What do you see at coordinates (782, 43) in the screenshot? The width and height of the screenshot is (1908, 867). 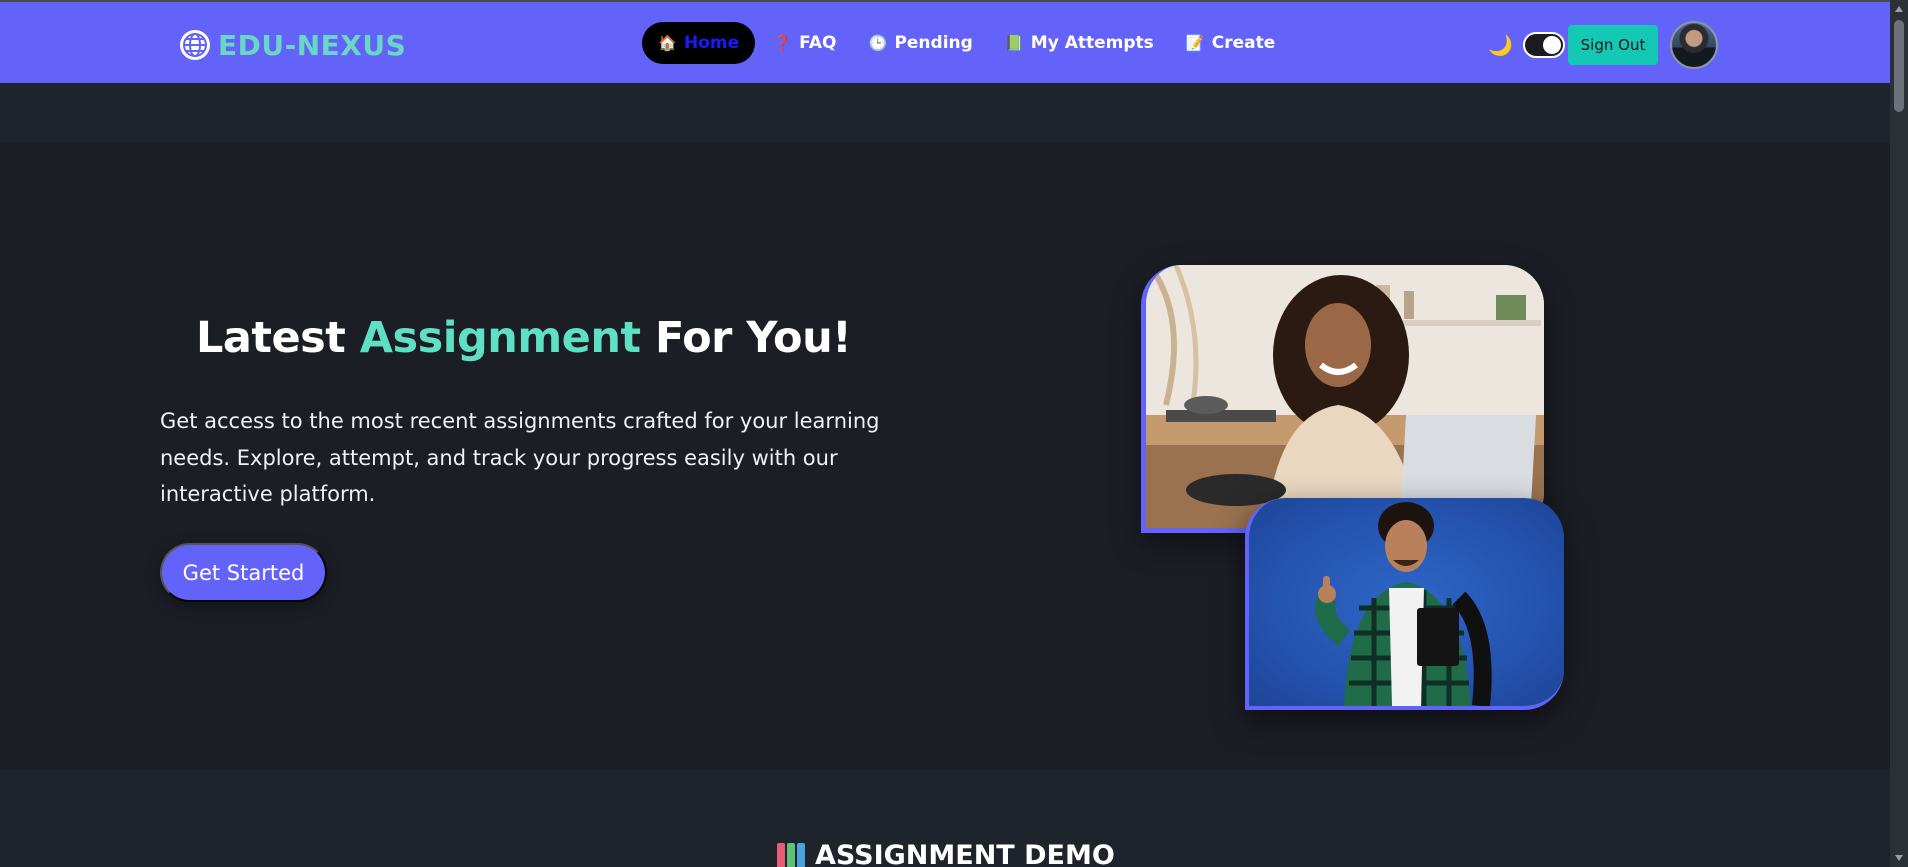 I see `question-icon: ❓` at bounding box center [782, 43].